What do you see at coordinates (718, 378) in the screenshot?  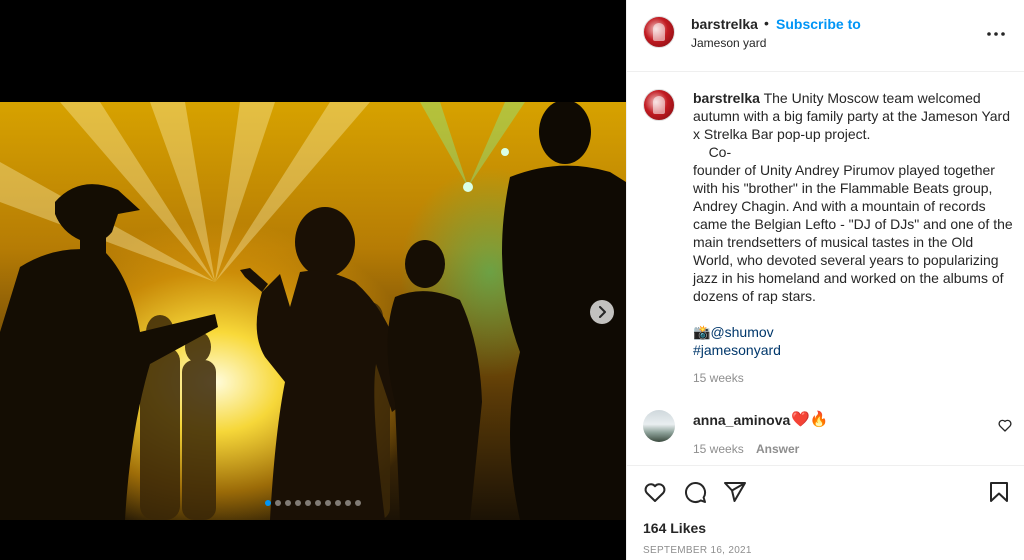 I see `caption-timestamp: 15 weeks` at bounding box center [718, 378].